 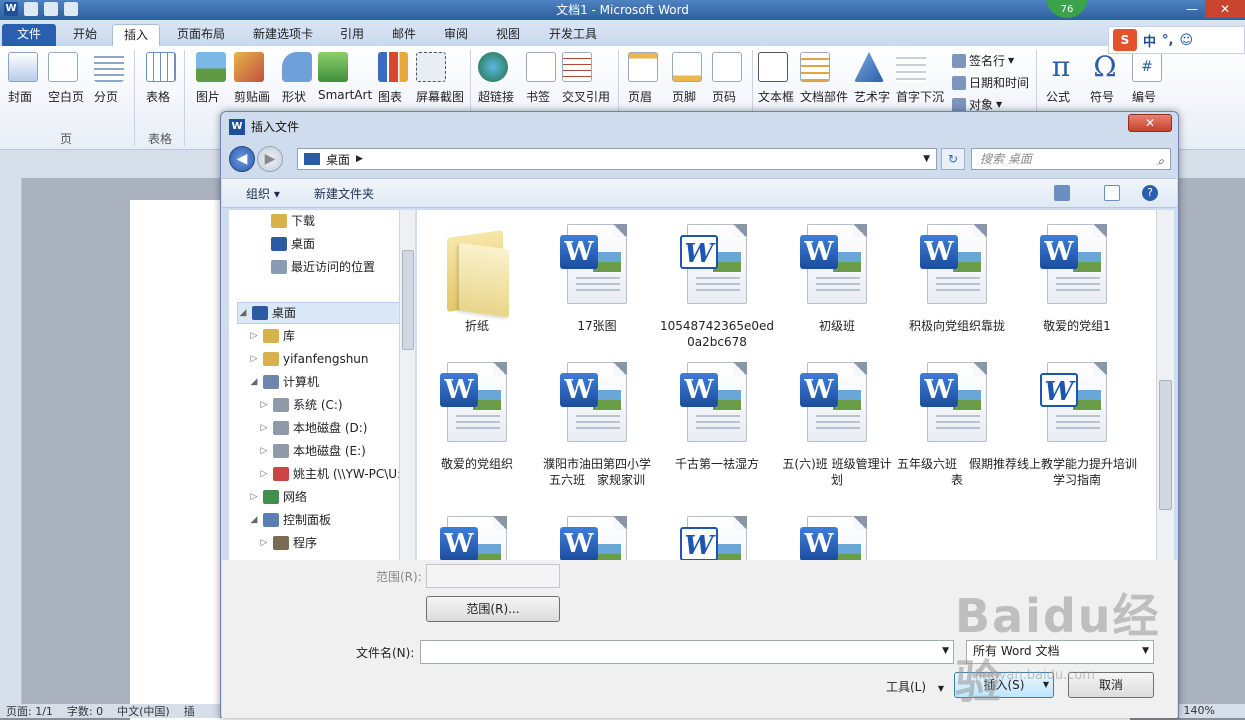 I want to click on back-button: ◀, so click(x=242, y=159).